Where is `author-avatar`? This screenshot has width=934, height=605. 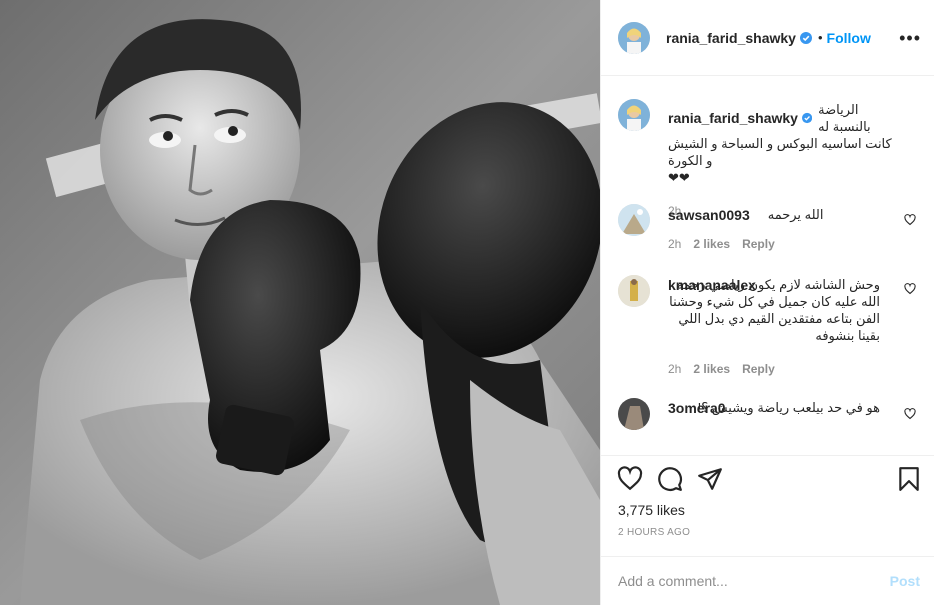
author-avatar is located at coordinates (634, 37).